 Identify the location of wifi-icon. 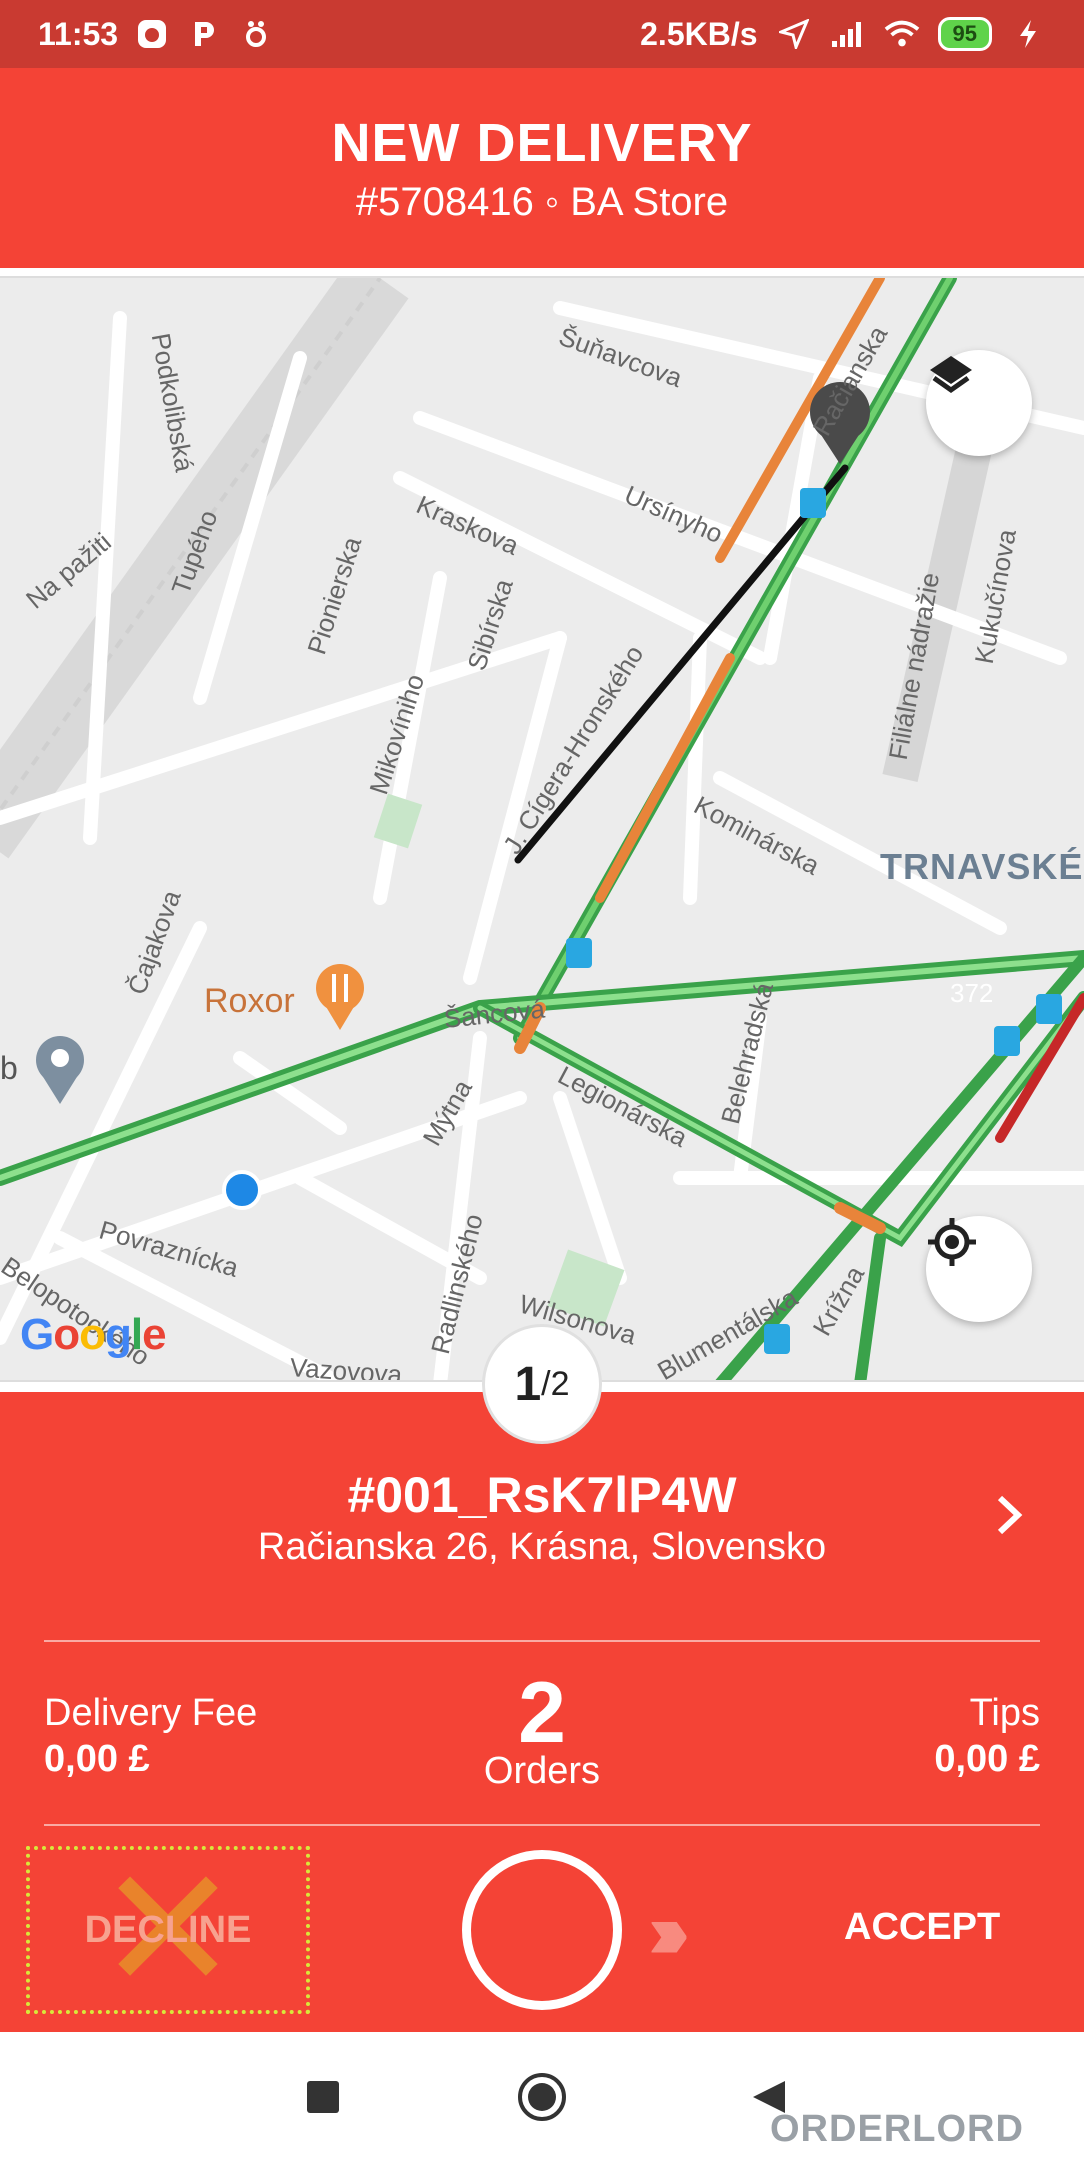
(902, 34).